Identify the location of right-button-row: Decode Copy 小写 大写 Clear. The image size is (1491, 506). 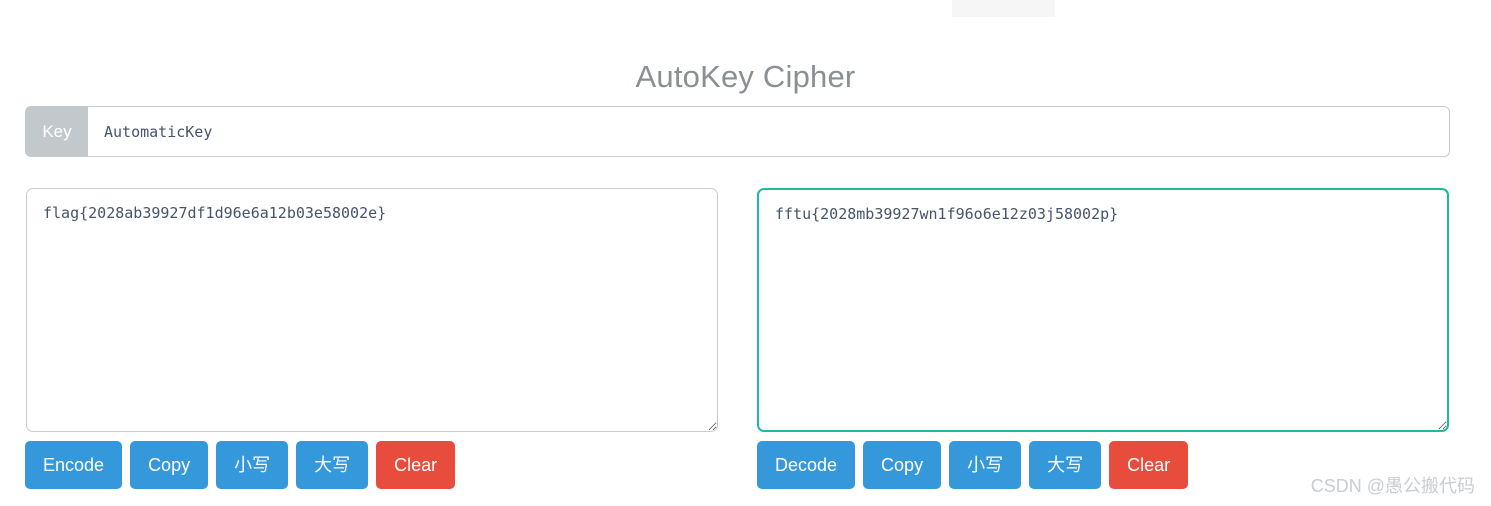
(973, 465).